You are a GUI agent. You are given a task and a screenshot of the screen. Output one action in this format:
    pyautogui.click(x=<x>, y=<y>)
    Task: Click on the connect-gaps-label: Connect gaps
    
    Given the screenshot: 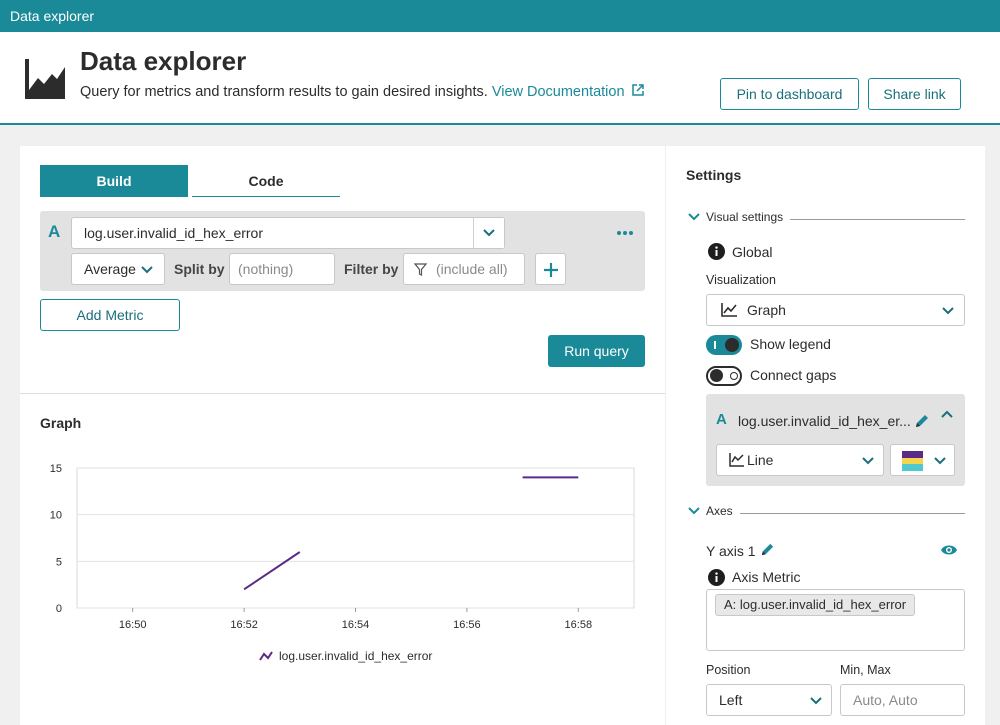 What is the action you would take?
    pyautogui.click(x=793, y=375)
    